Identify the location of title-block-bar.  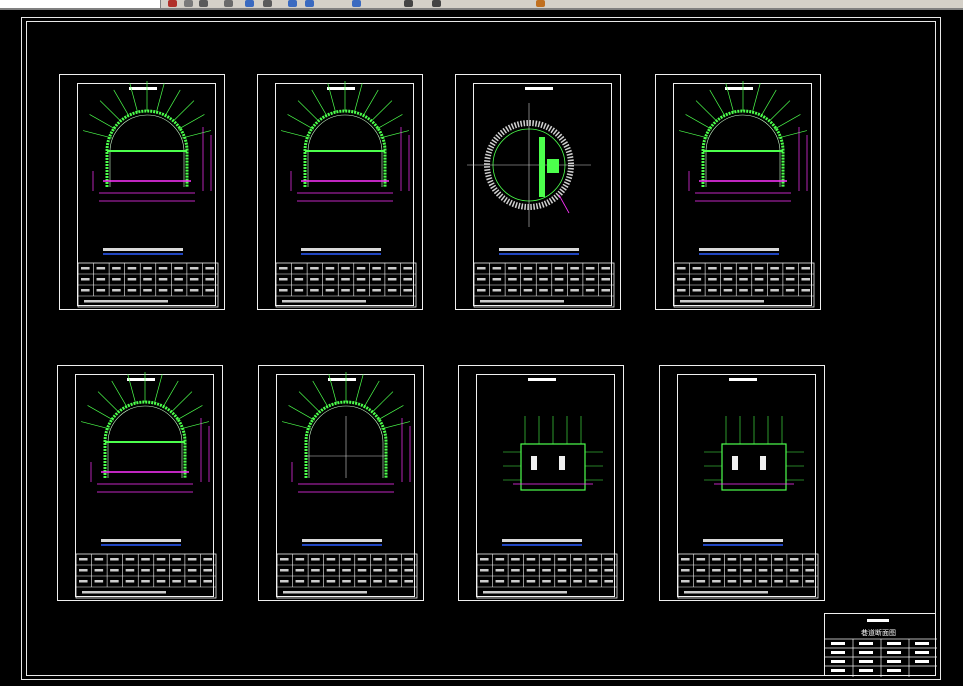
(878, 620).